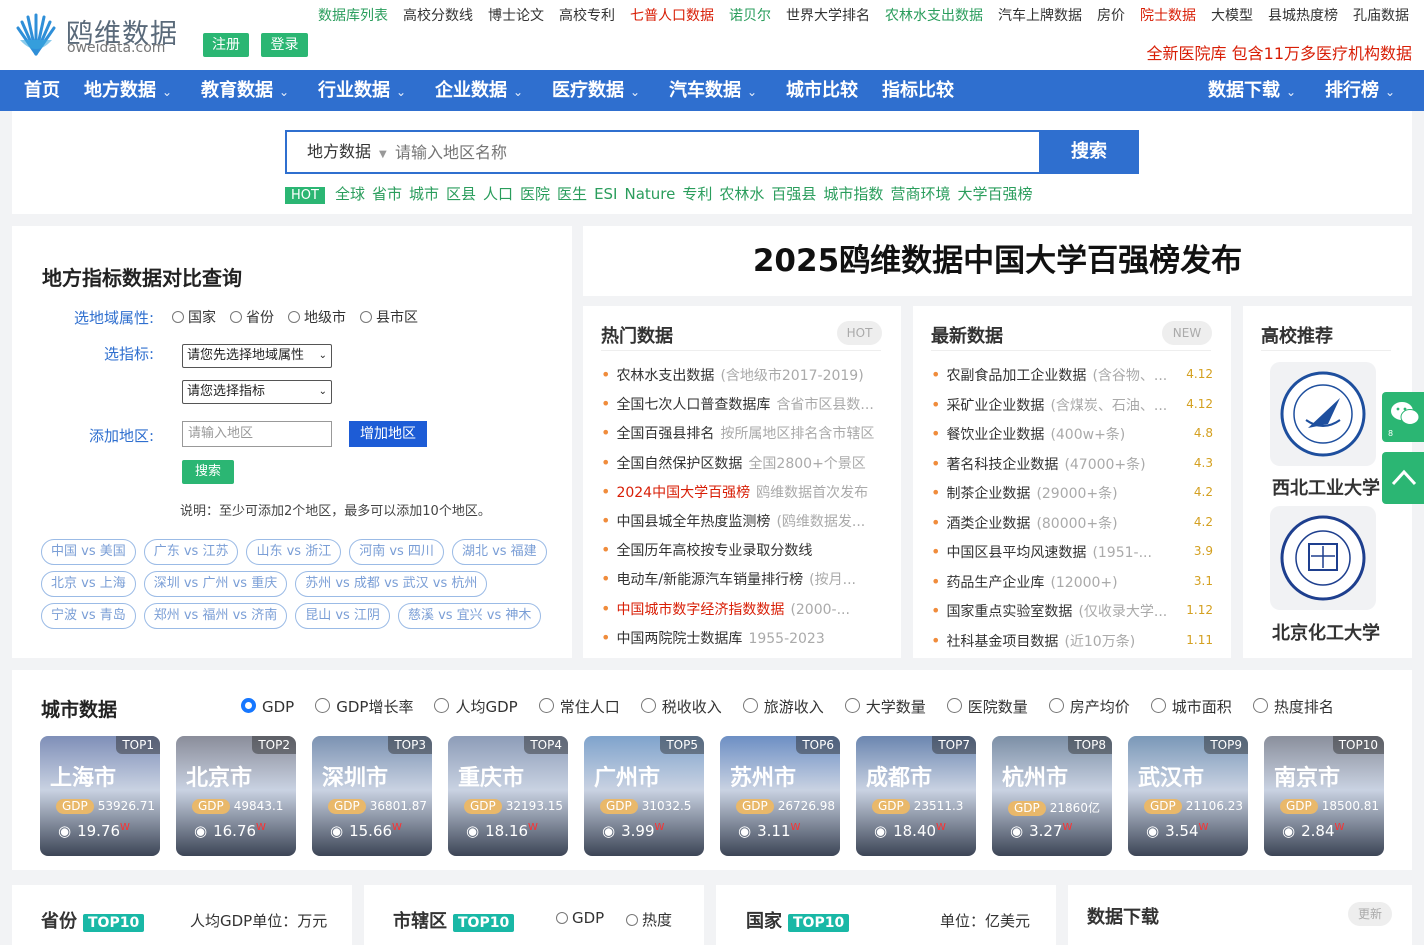  What do you see at coordinates (535, 194) in the screenshot?
I see `hot-link: 医院` at bounding box center [535, 194].